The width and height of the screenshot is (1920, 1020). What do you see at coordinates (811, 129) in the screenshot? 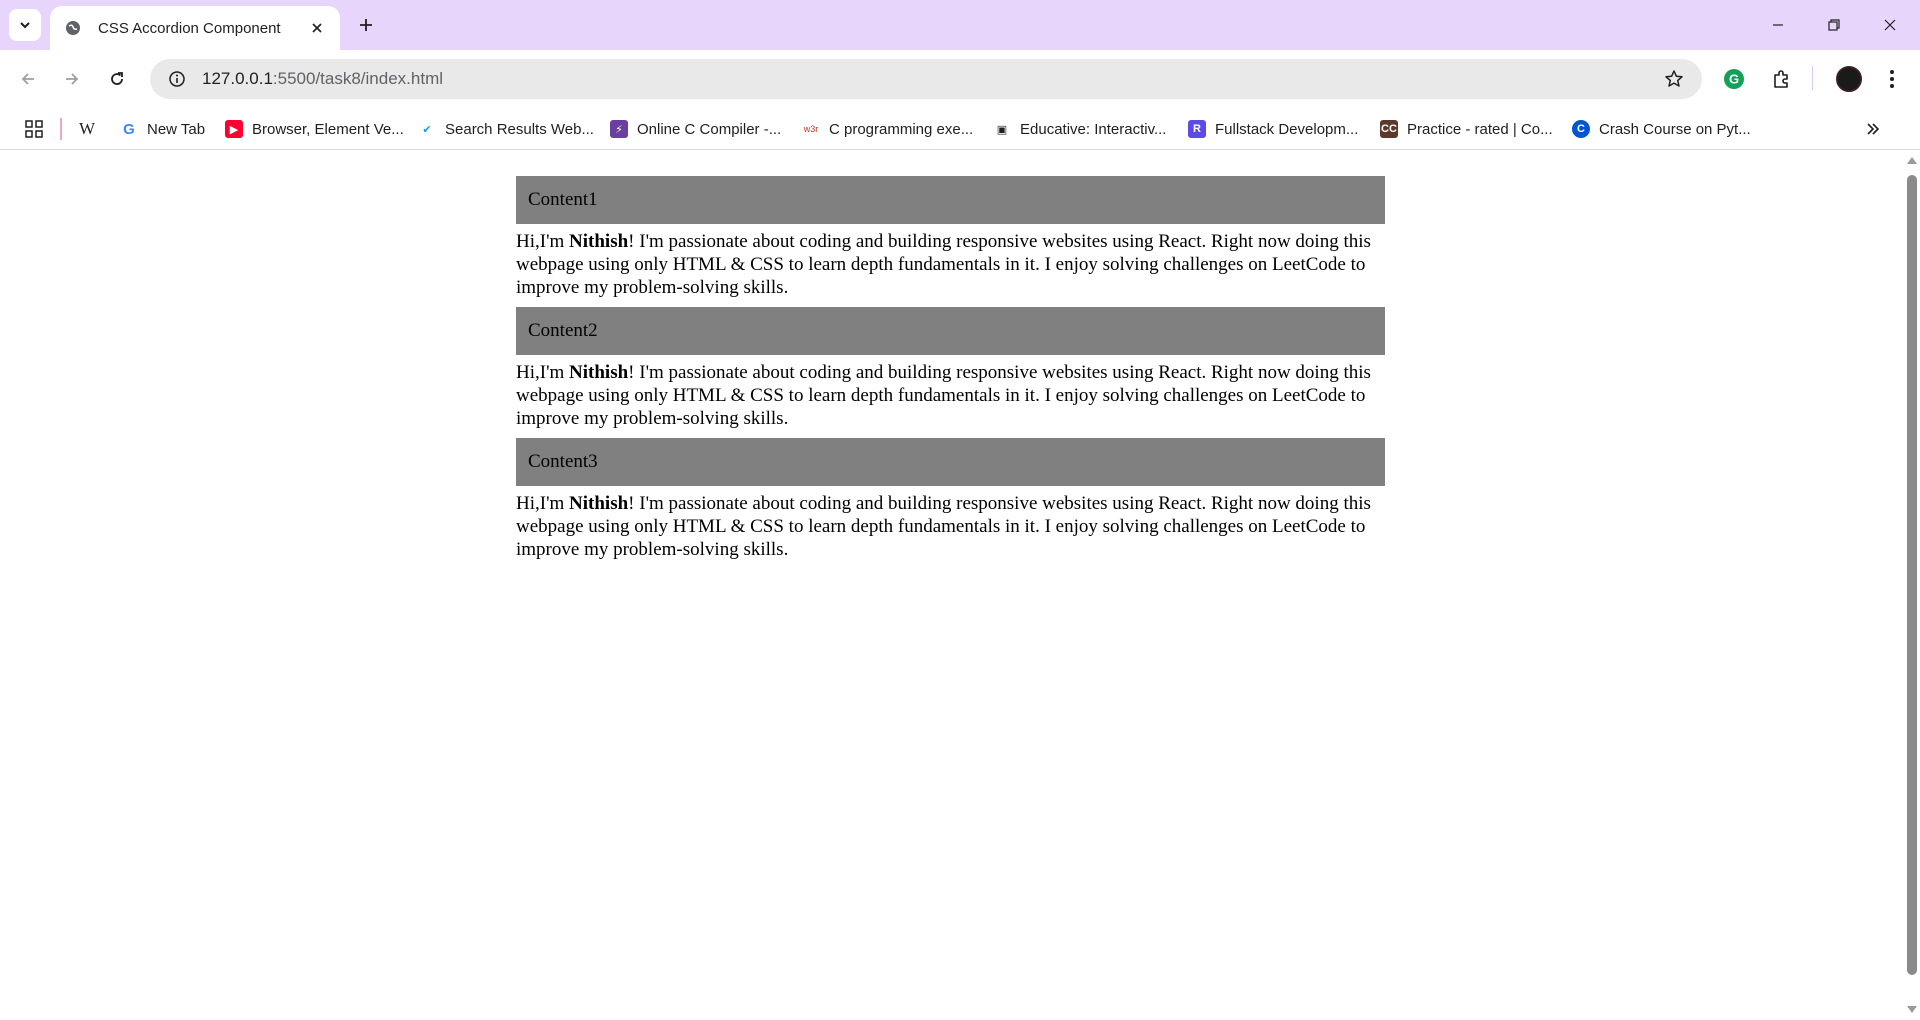
I see `w3r-icon: w3r` at bounding box center [811, 129].